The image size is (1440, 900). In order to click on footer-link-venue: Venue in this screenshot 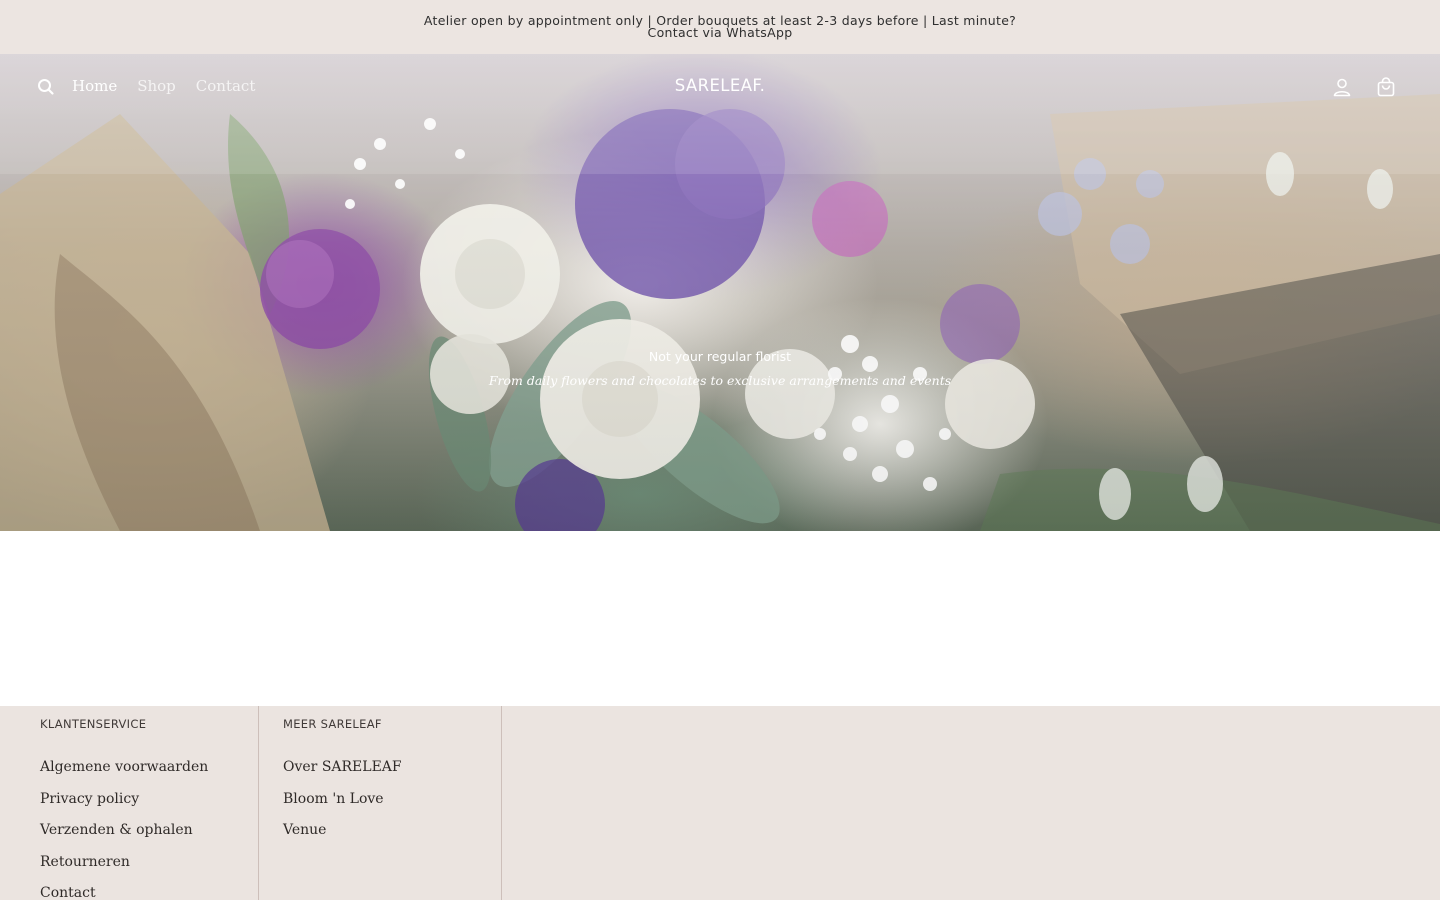, I will do `click(392, 831)`.